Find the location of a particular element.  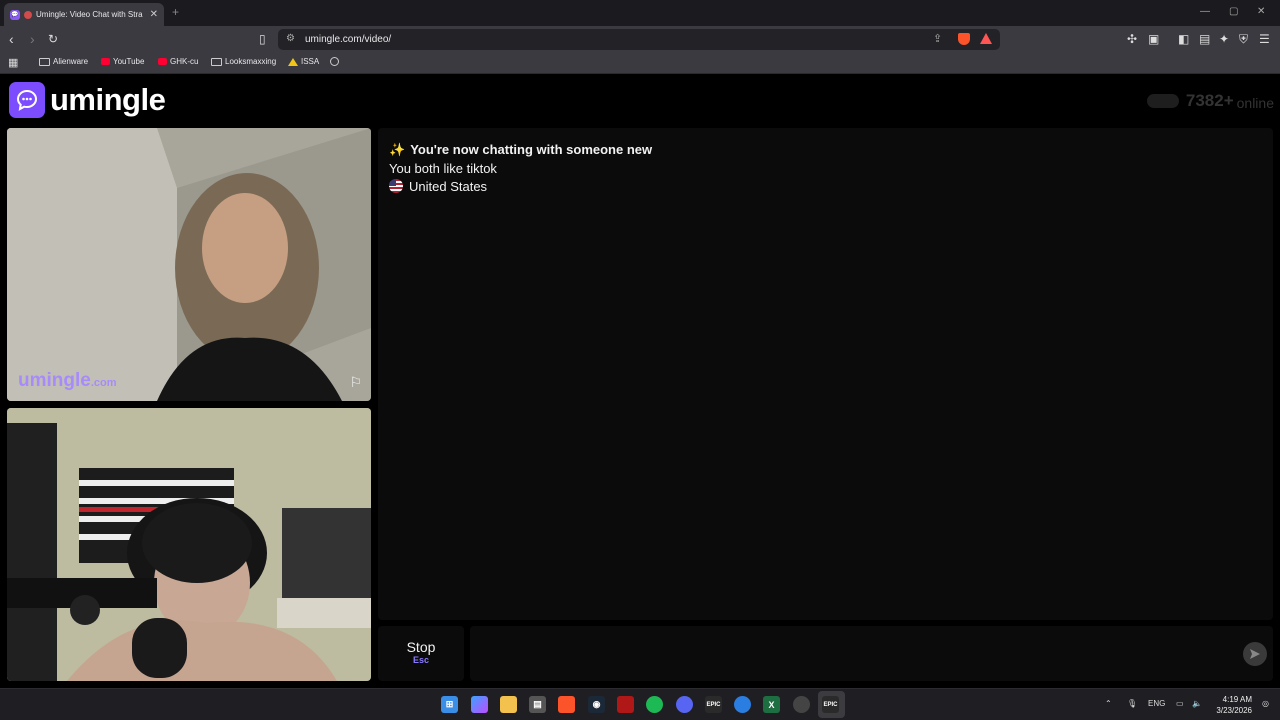

self-video-frame is located at coordinates (189, 544).